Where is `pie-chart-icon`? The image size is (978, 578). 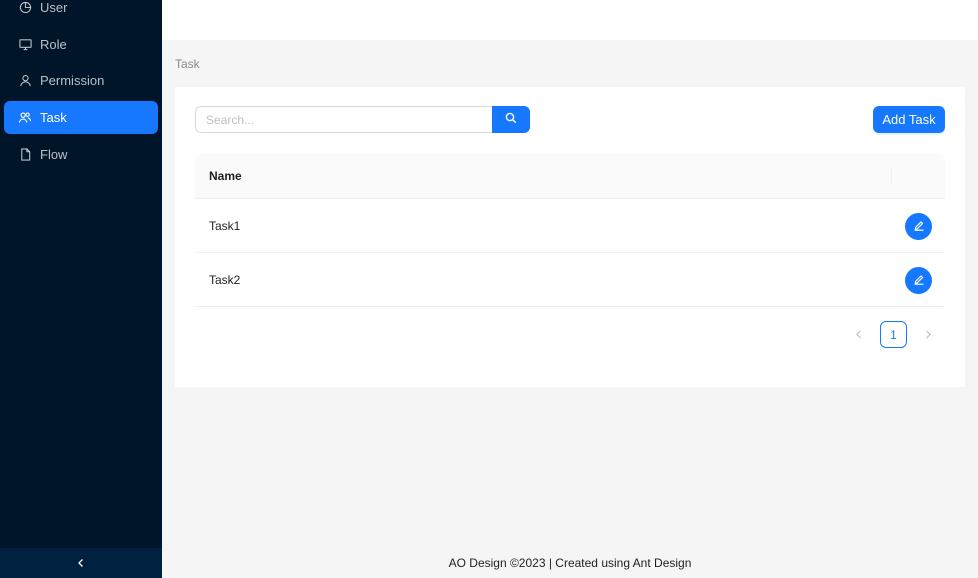
pie-chart-icon is located at coordinates (25, 8).